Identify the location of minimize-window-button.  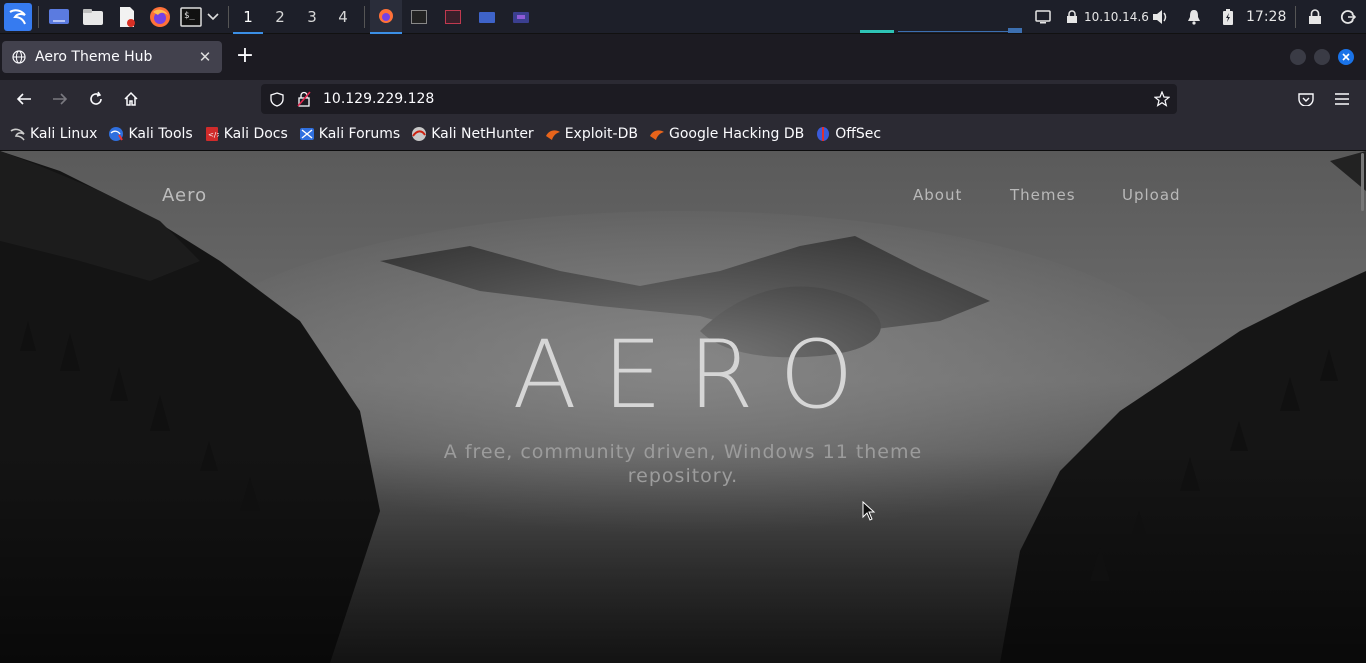
(1298, 57).